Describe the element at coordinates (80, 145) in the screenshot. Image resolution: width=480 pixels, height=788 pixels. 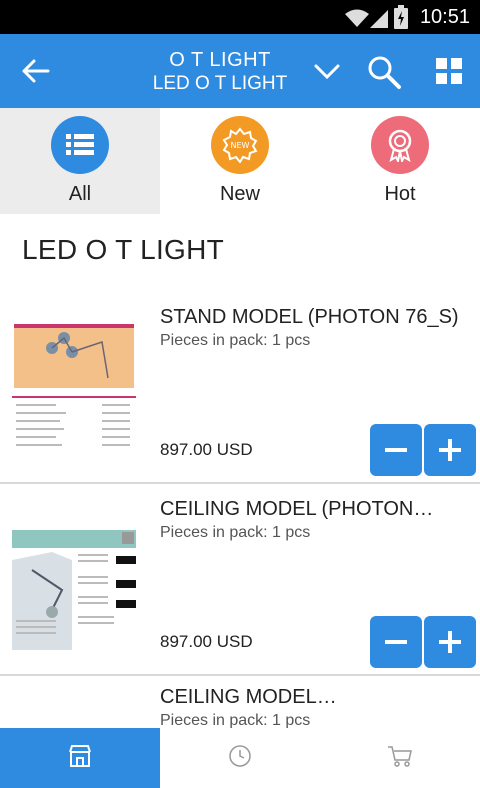
I see `list-icon` at that location.